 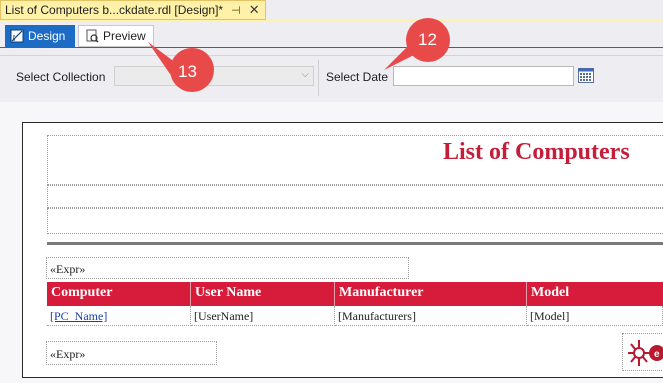 I want to click on cell-user-name: [UserName], so click(x=263, y=316).